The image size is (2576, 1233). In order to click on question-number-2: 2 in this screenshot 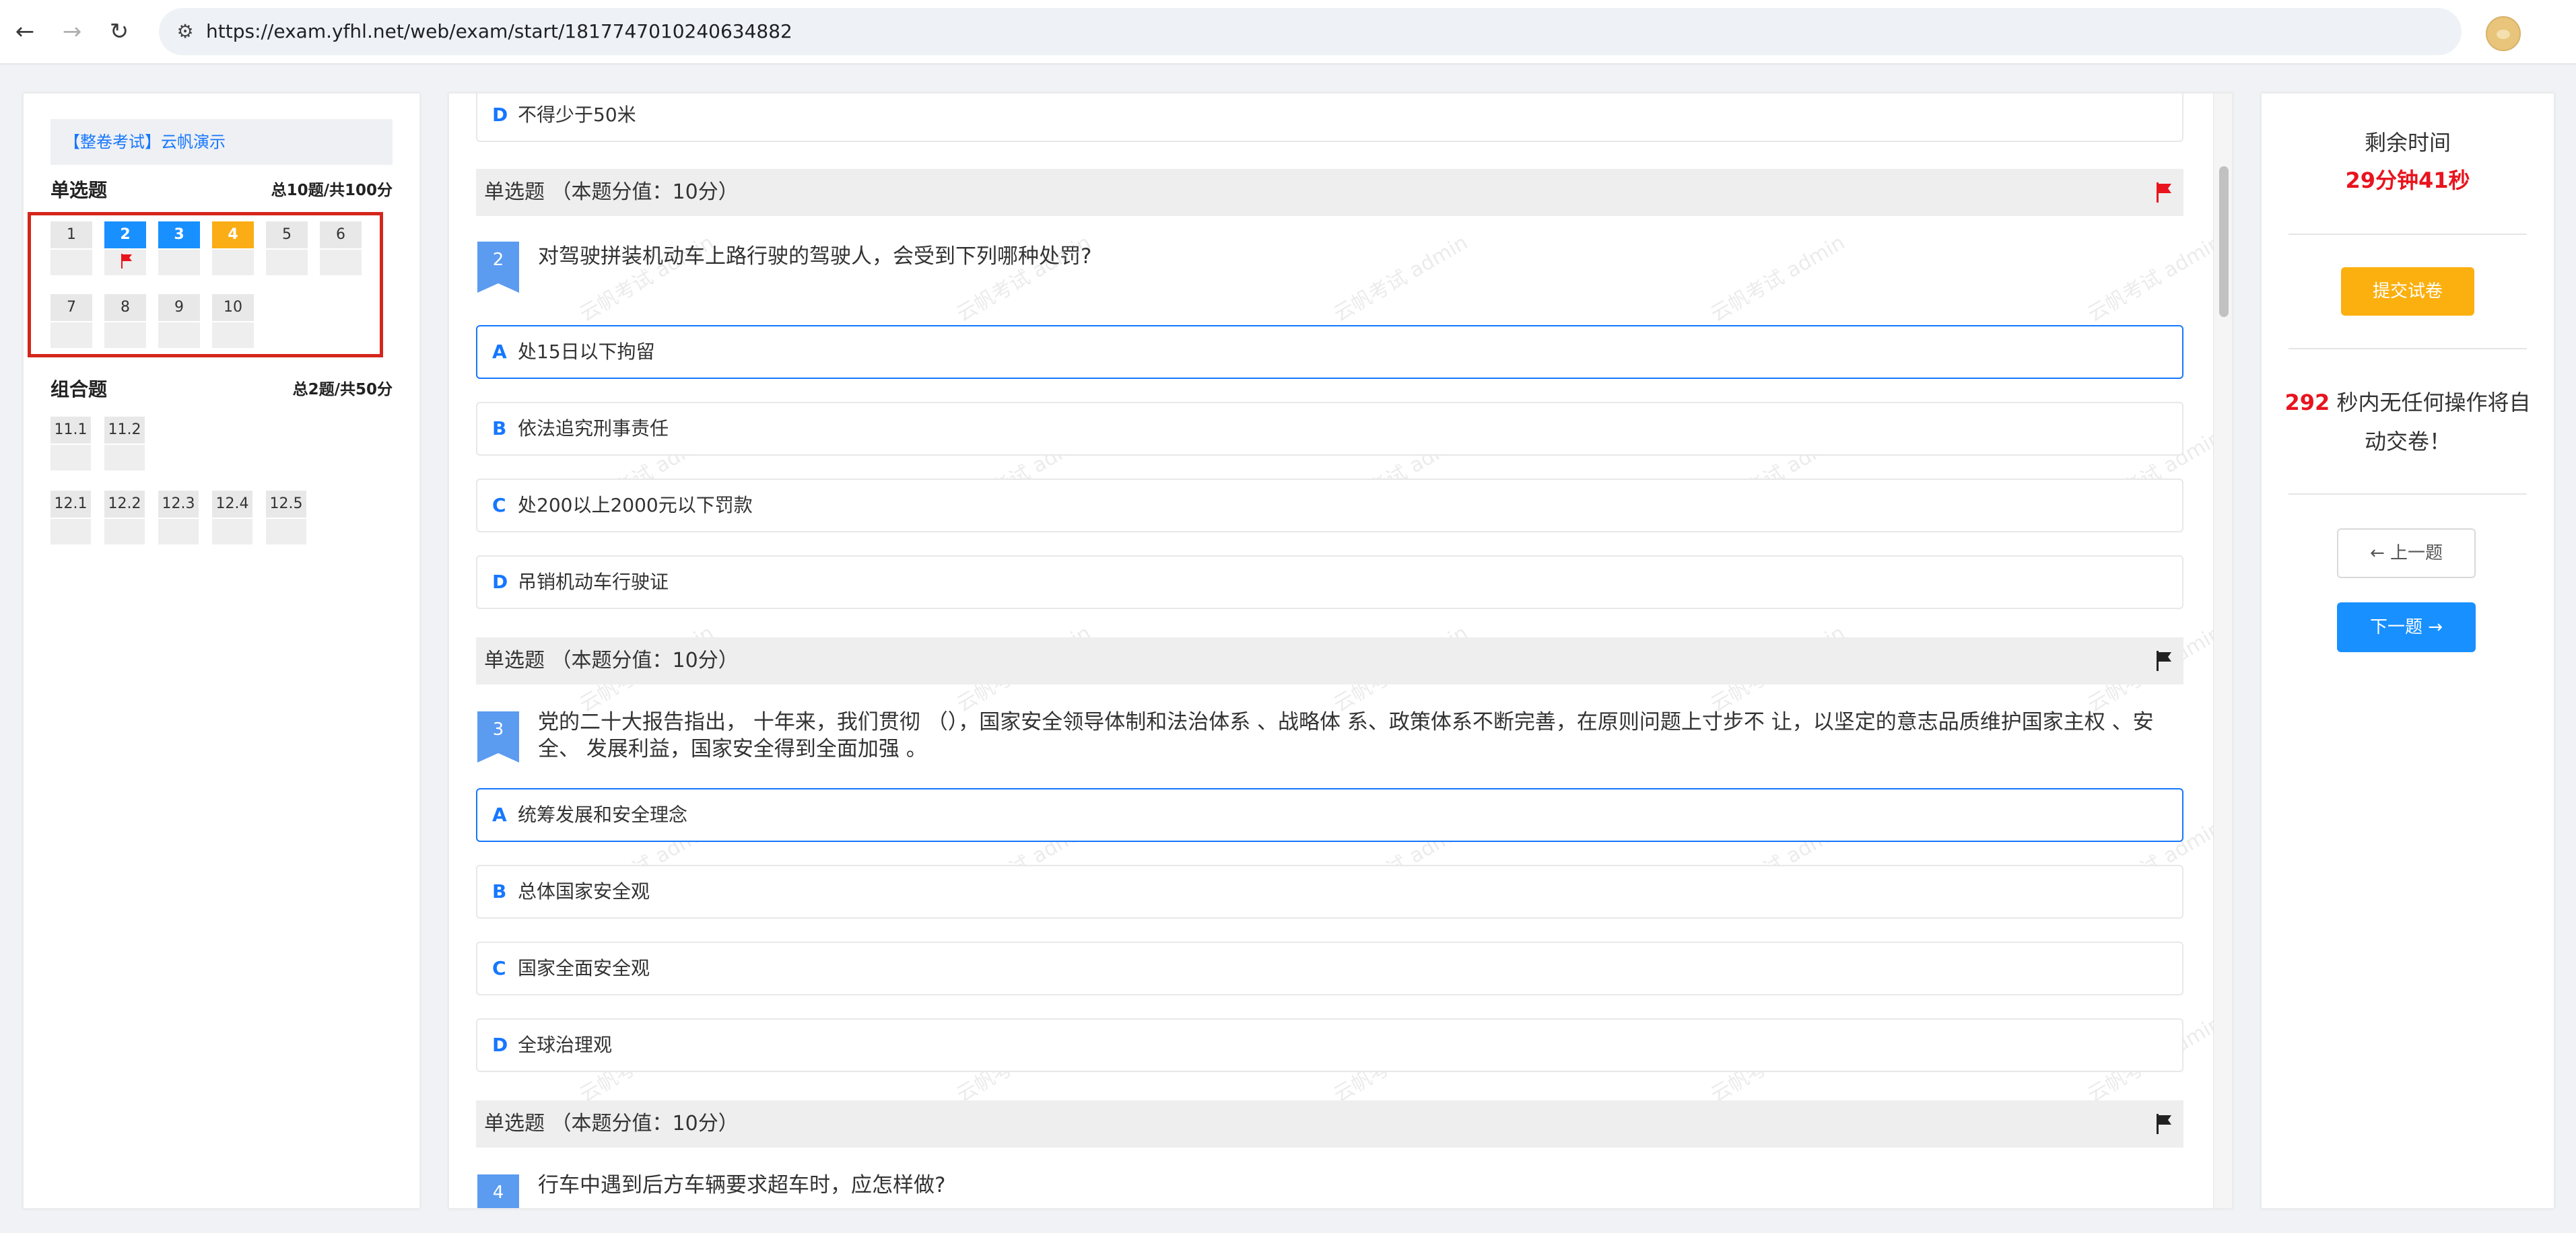, I will do `click(125, 248)`.